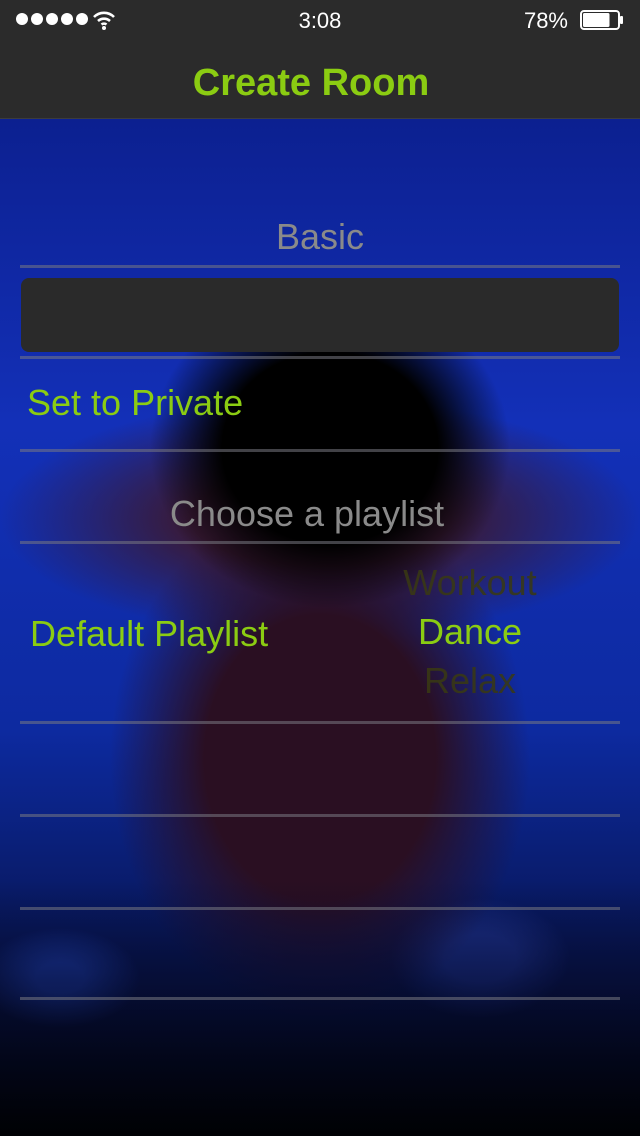 The width and height of the screenshot is (640, 1136). What do you see at coordinates (601, 20) in the screenshot?
I see `battery-icon` at bounding box center [601, 20].